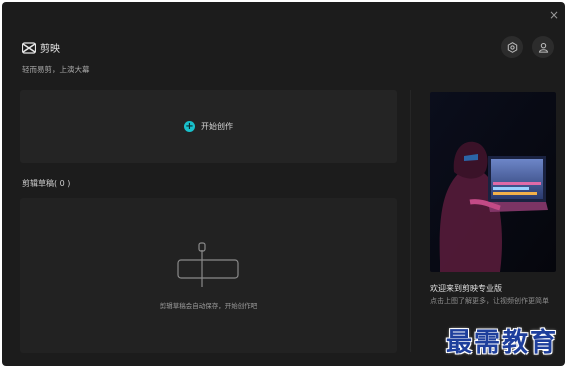 This screenshot has width=567, height=368. I want to click on empty-drafts-timeline-icon, so click(208, 264).